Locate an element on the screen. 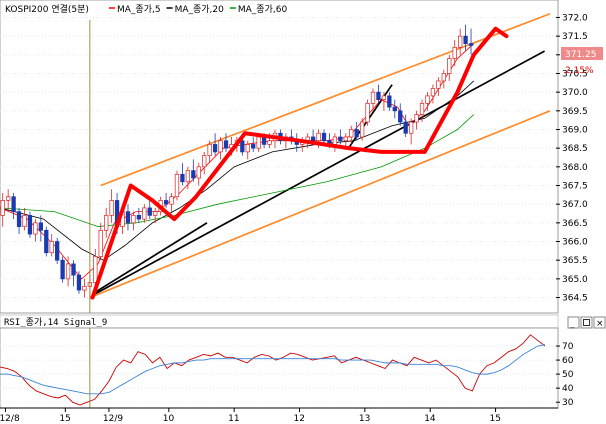 The height and width of the screenshot is (424, 606). rsi-y-tick-label: 30 is located at coordinates (568, 403).